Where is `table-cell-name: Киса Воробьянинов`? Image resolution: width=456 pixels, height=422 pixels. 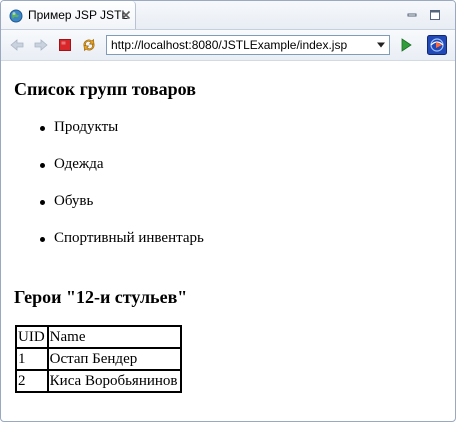
table-cell-name: Киса Воробьянинов is located at coordinates (114, 381).